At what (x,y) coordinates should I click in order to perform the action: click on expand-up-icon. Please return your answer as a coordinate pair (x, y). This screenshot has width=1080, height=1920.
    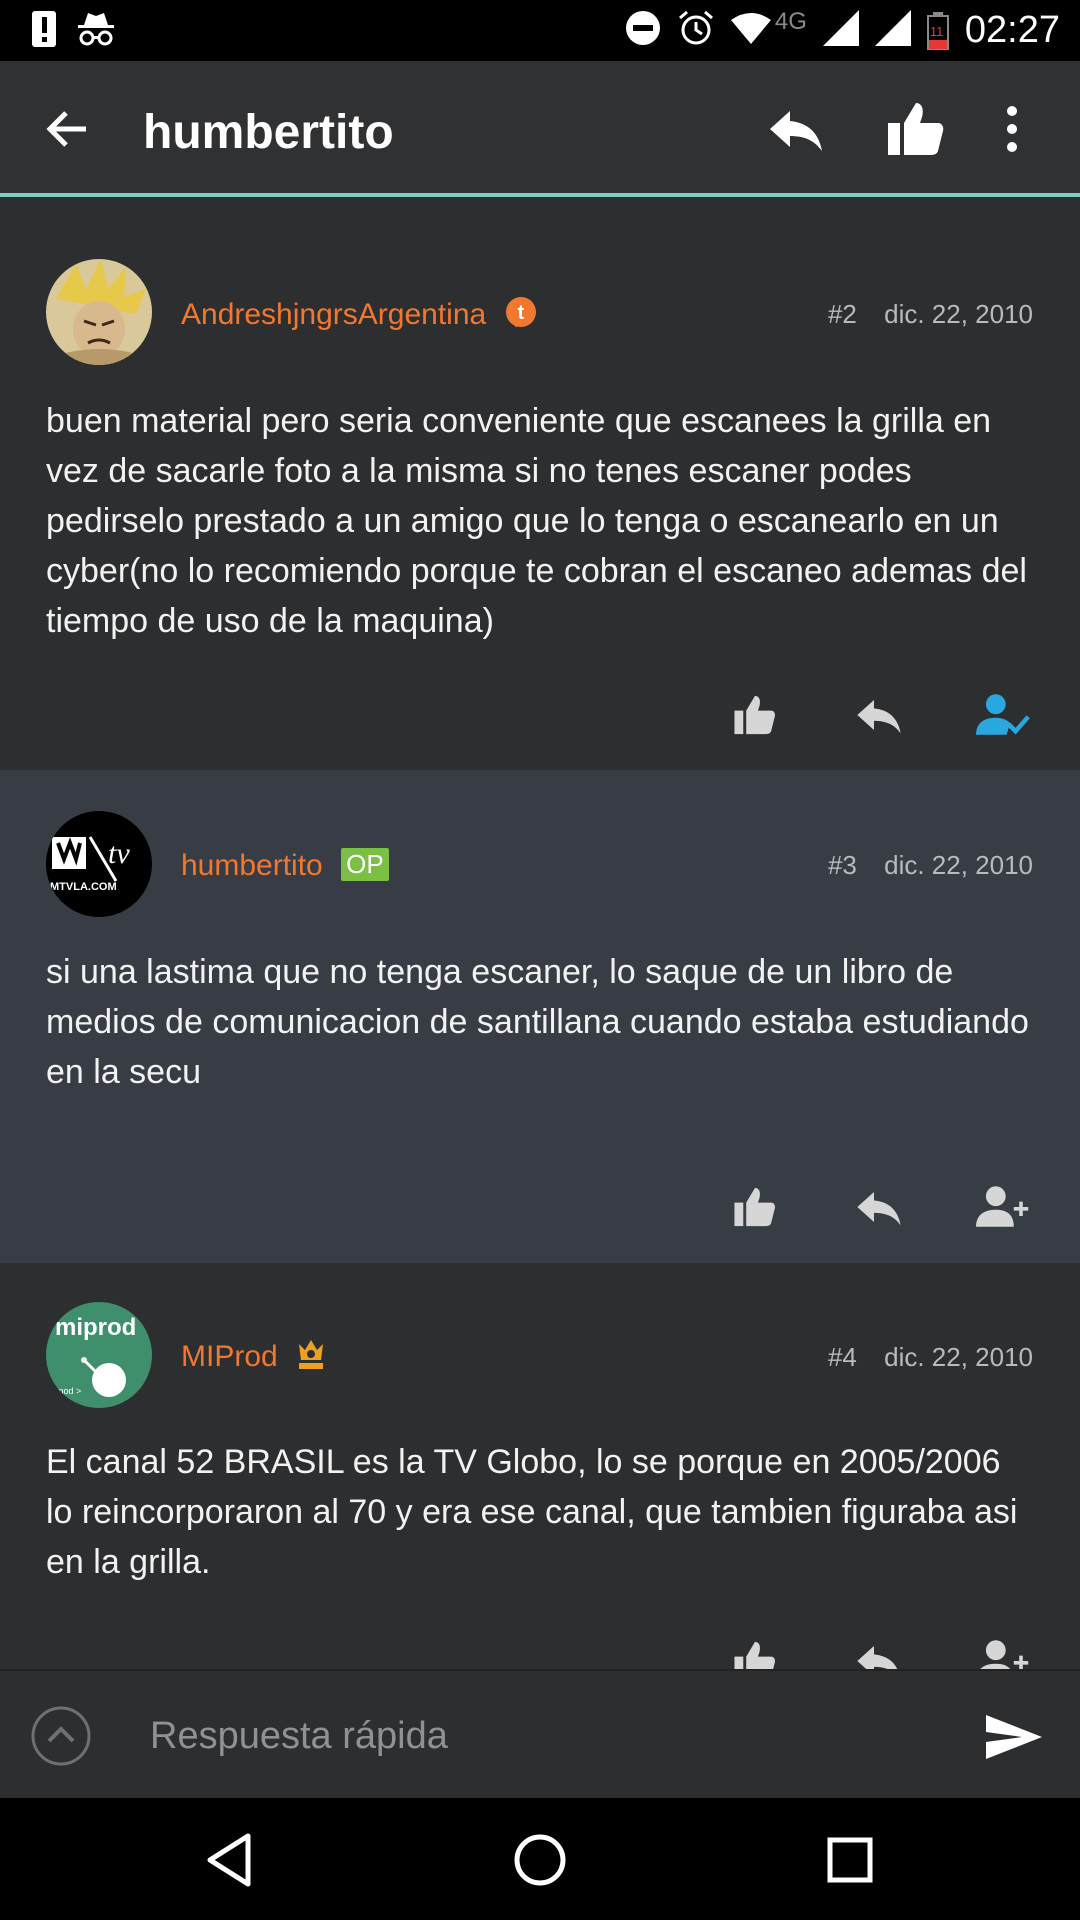
    Looking at the image, I should click on (61, 1736).